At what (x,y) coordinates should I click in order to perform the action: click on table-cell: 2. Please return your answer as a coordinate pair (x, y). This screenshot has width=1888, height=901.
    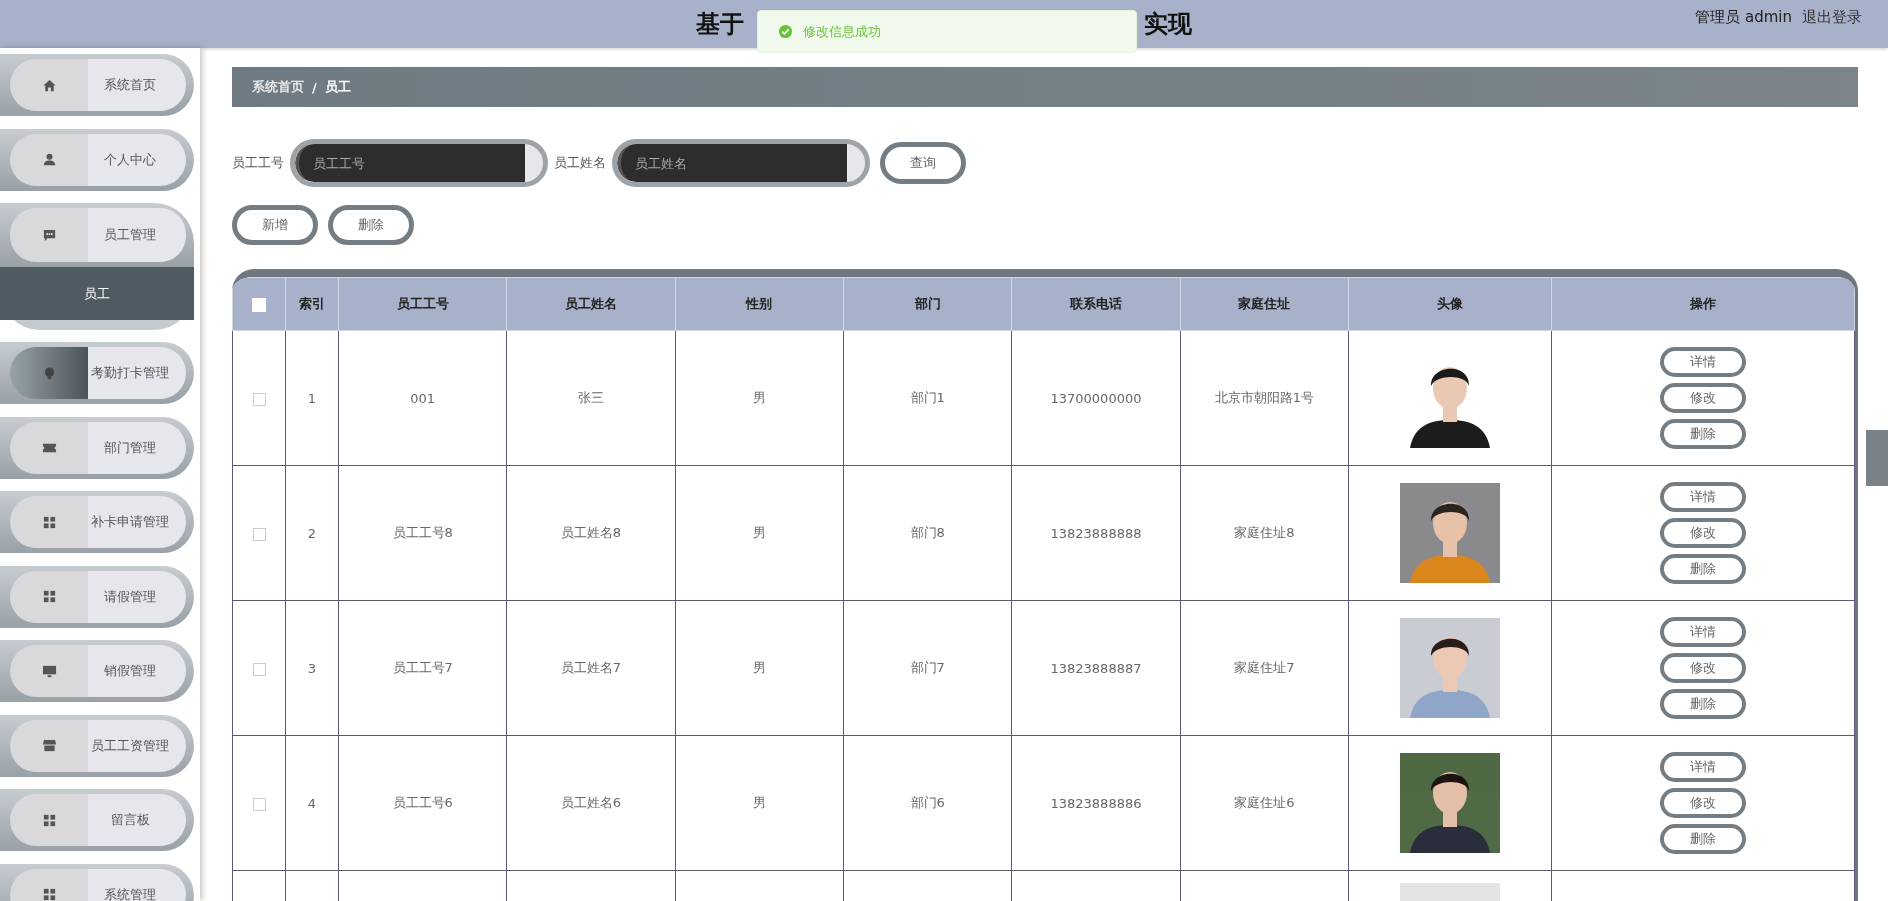
    Looking at the image, I should click on (312, 533).